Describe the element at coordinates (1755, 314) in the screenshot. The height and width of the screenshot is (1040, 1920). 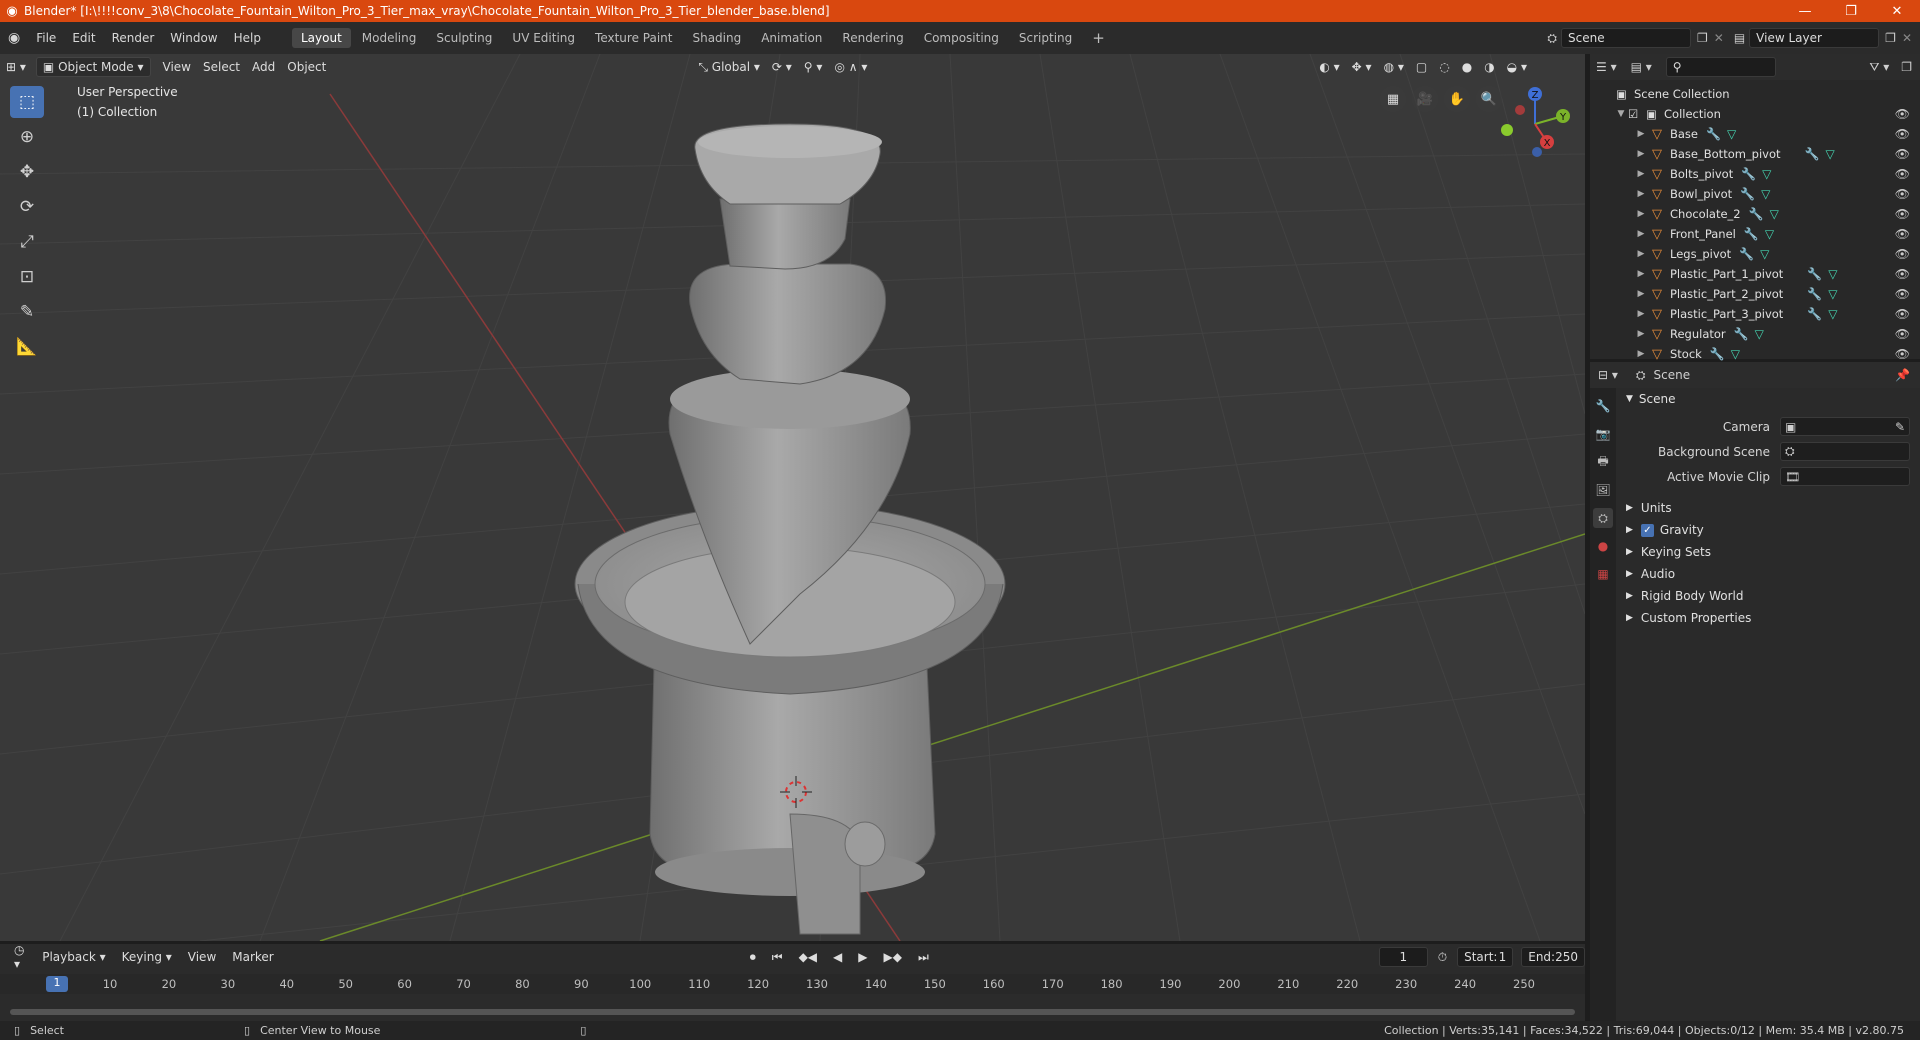
I see `outliner-item: ▶ ▽ Plastic_Part_3_pivot 🔧 ▽ 👁` at that location.